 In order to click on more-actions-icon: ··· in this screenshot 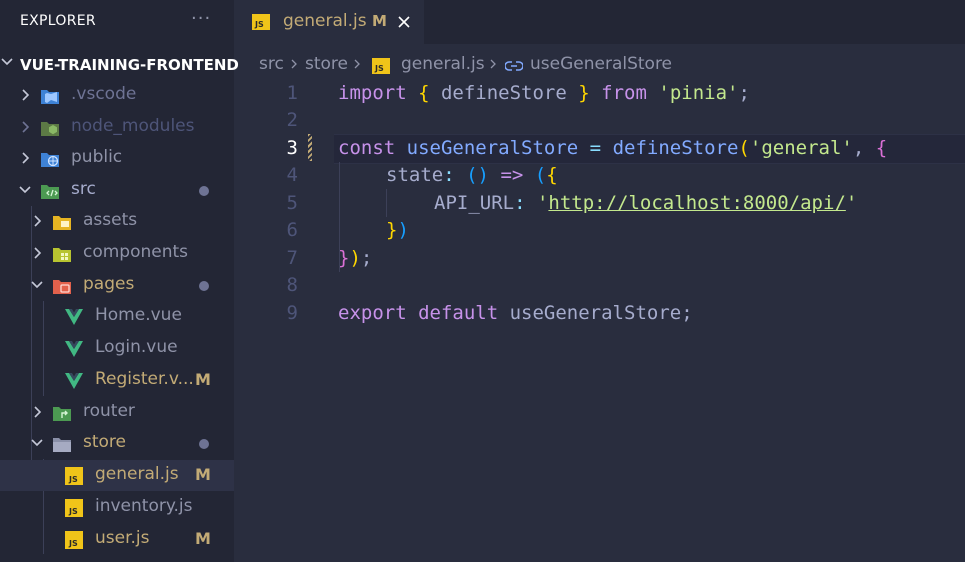, I will do `click(201, 18)`.